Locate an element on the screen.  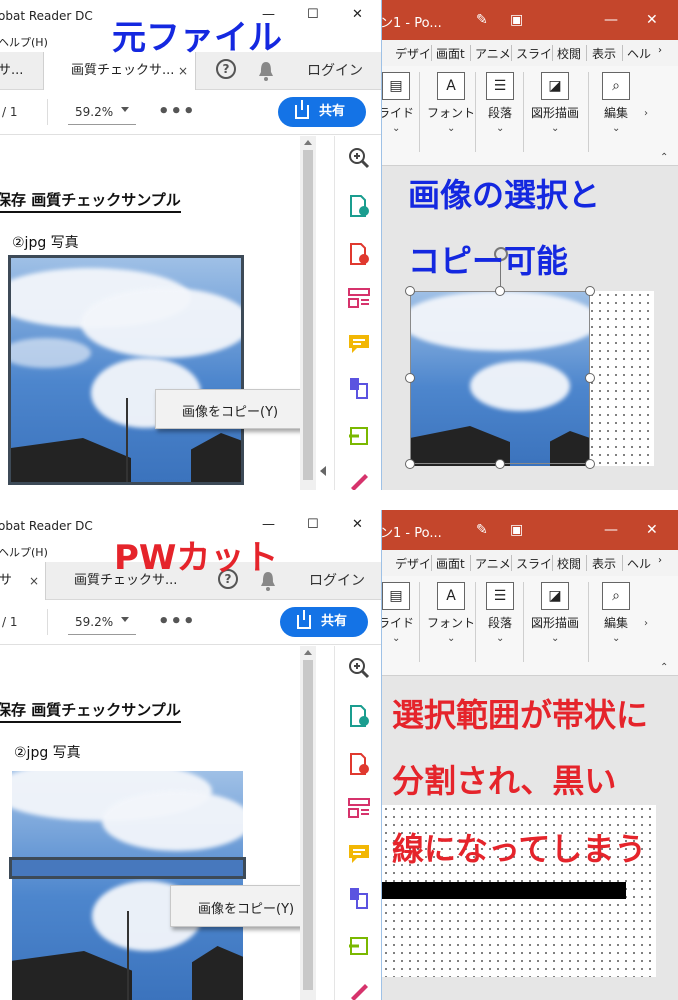
selection-strip is located at coordinates (127, 868).